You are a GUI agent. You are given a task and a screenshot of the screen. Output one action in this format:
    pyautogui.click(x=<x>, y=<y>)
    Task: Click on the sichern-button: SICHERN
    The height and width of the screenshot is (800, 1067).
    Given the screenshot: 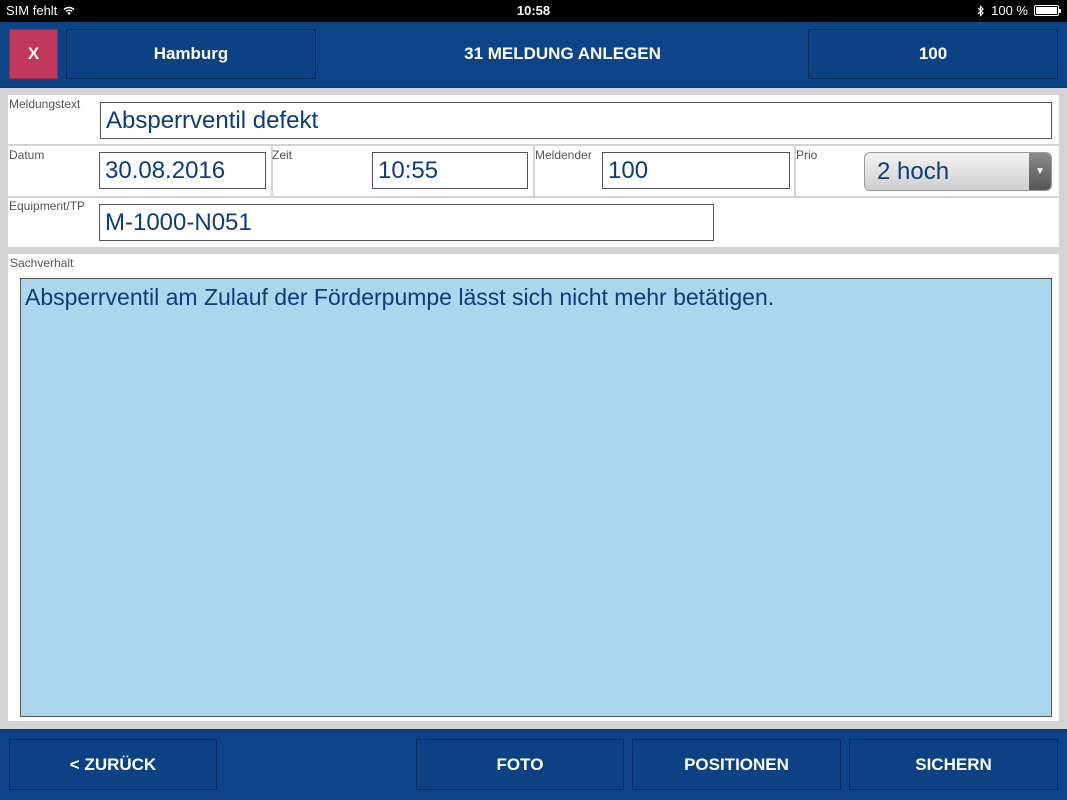 What is the action you would take?
    pyautogui.click(x=953, y=764)
    